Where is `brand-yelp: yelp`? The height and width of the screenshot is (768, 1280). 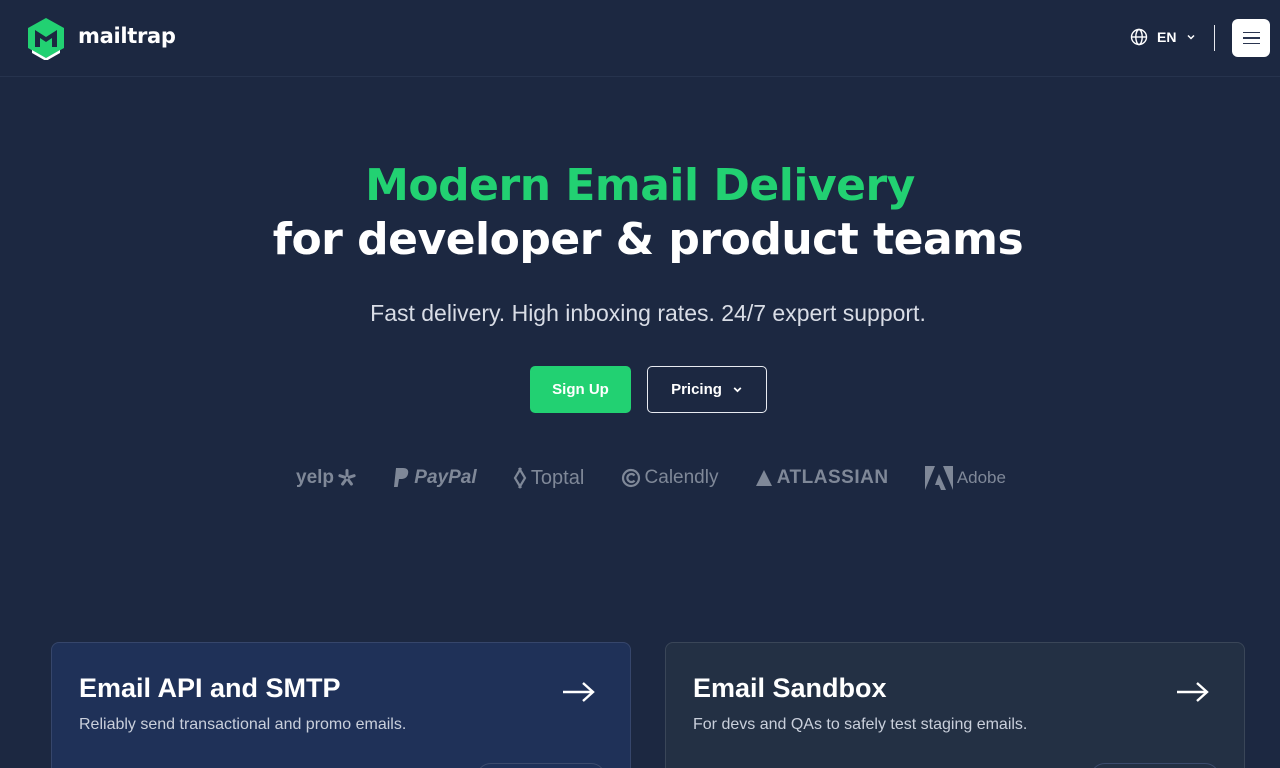 brand-yelp: yelp is located at coordinates (326, 478).